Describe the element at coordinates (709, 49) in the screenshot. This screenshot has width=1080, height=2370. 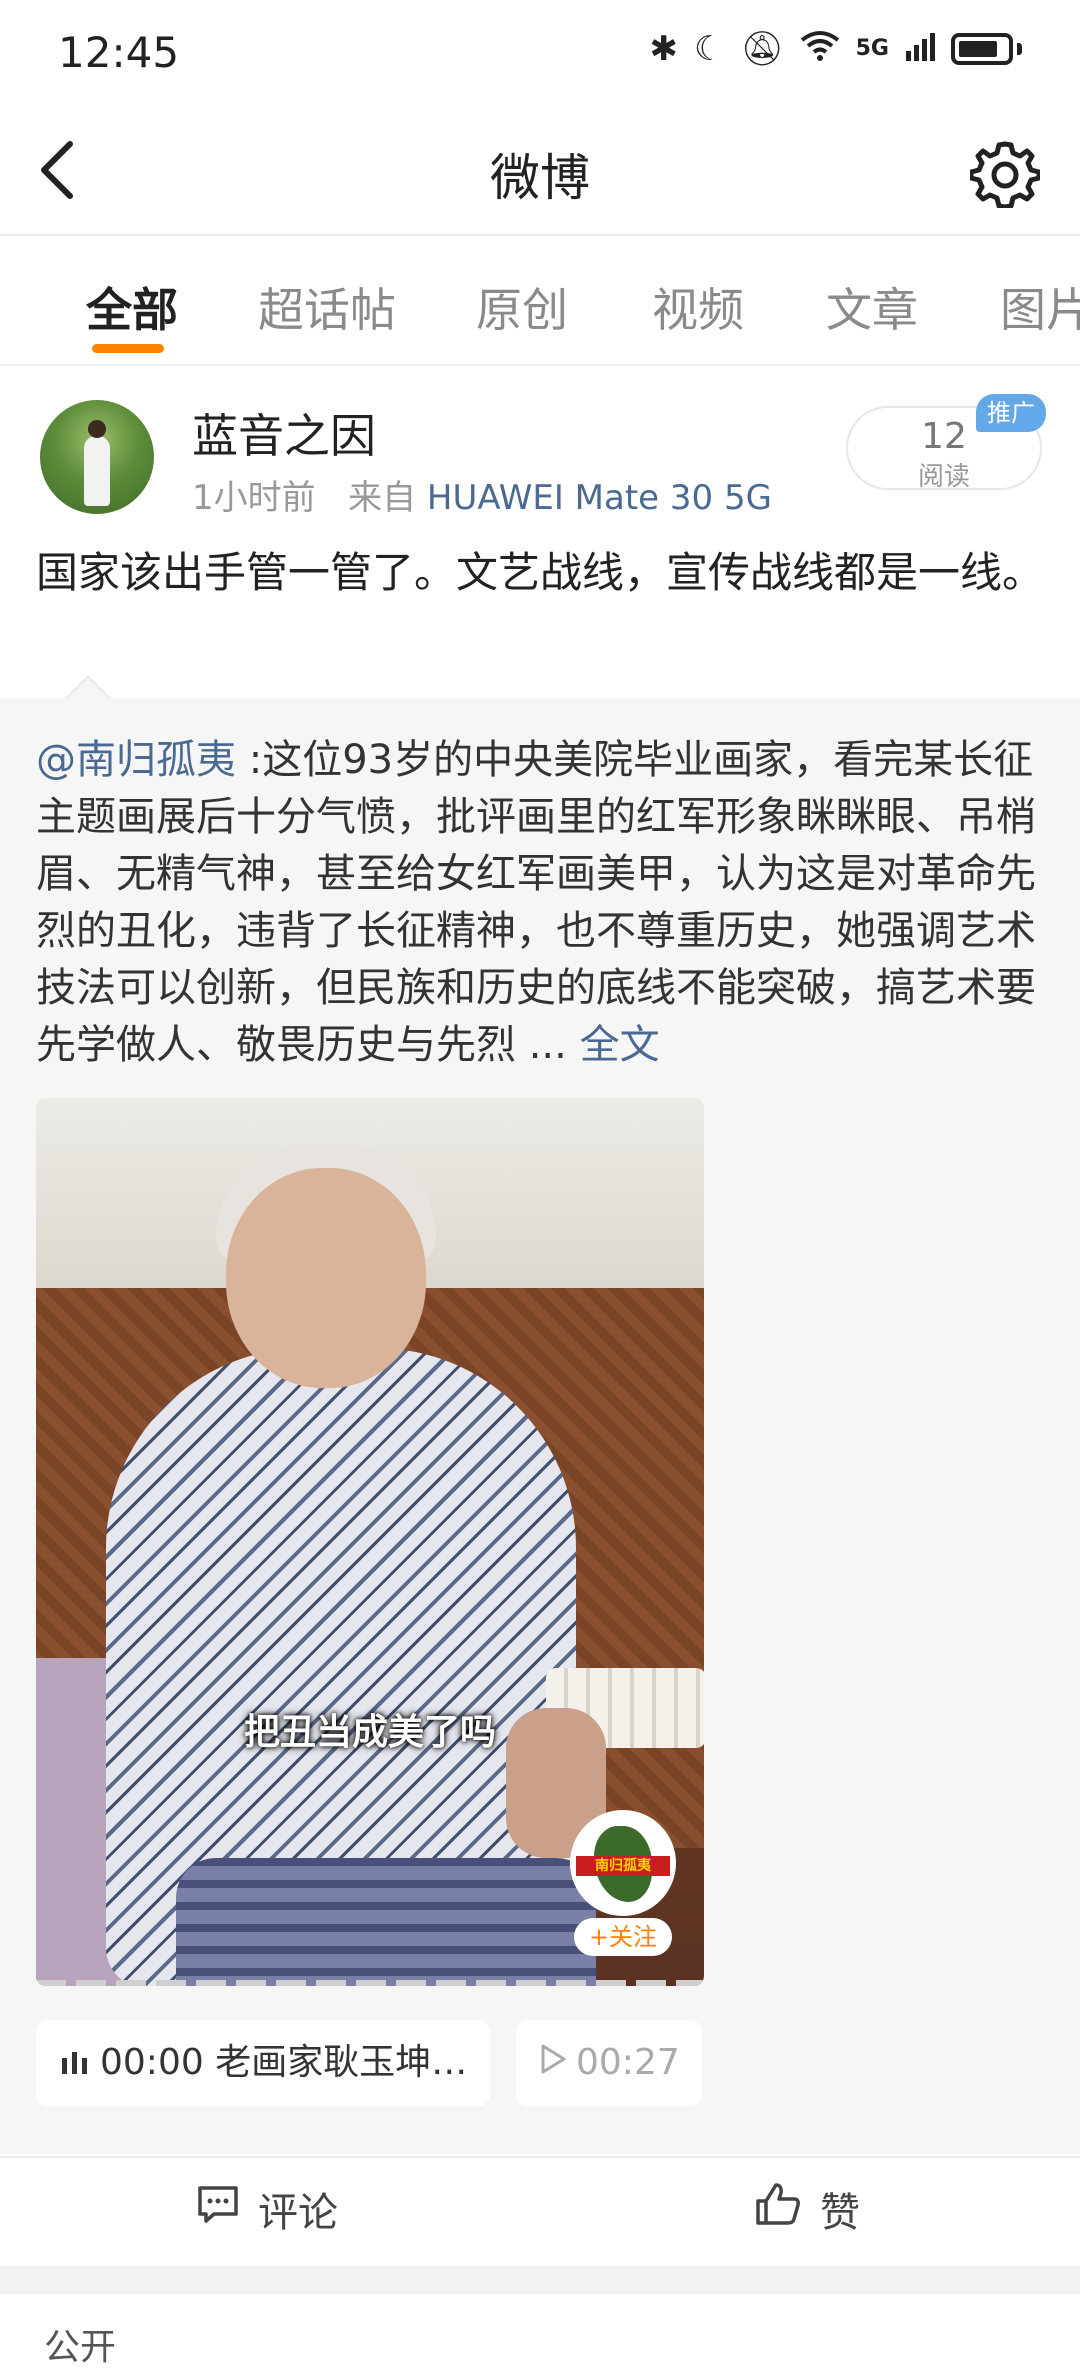
I see `moon-icon: ☾` at that location.